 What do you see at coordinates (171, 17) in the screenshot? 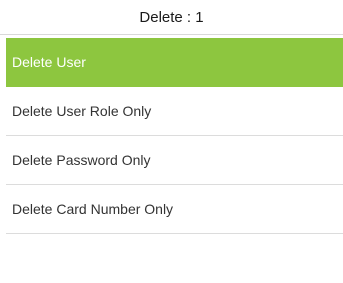
I see `page-title: Delete : 1` at bounding box center [171, 17].